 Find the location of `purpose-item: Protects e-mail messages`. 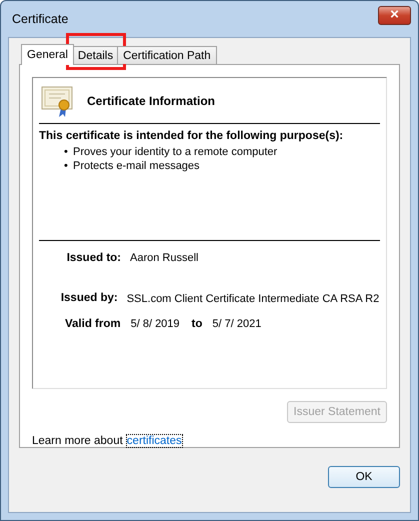

purpose-item: Protects e-mail messages is located at coordinates (136, 166).